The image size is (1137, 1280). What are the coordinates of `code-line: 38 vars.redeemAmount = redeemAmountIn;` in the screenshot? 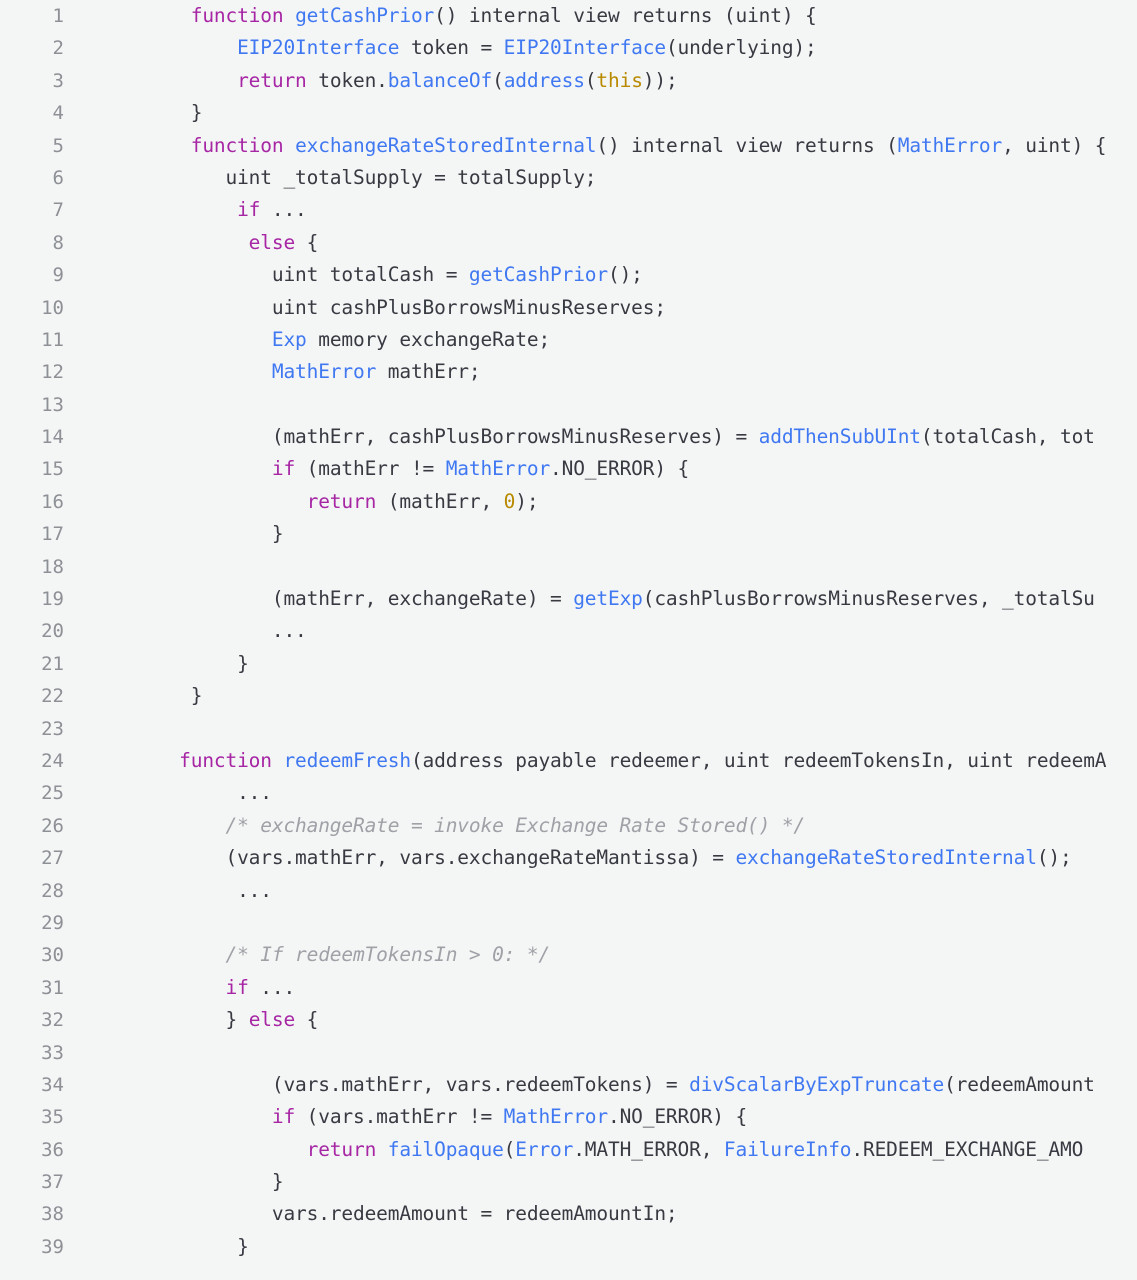 It's located at (568, 1214).